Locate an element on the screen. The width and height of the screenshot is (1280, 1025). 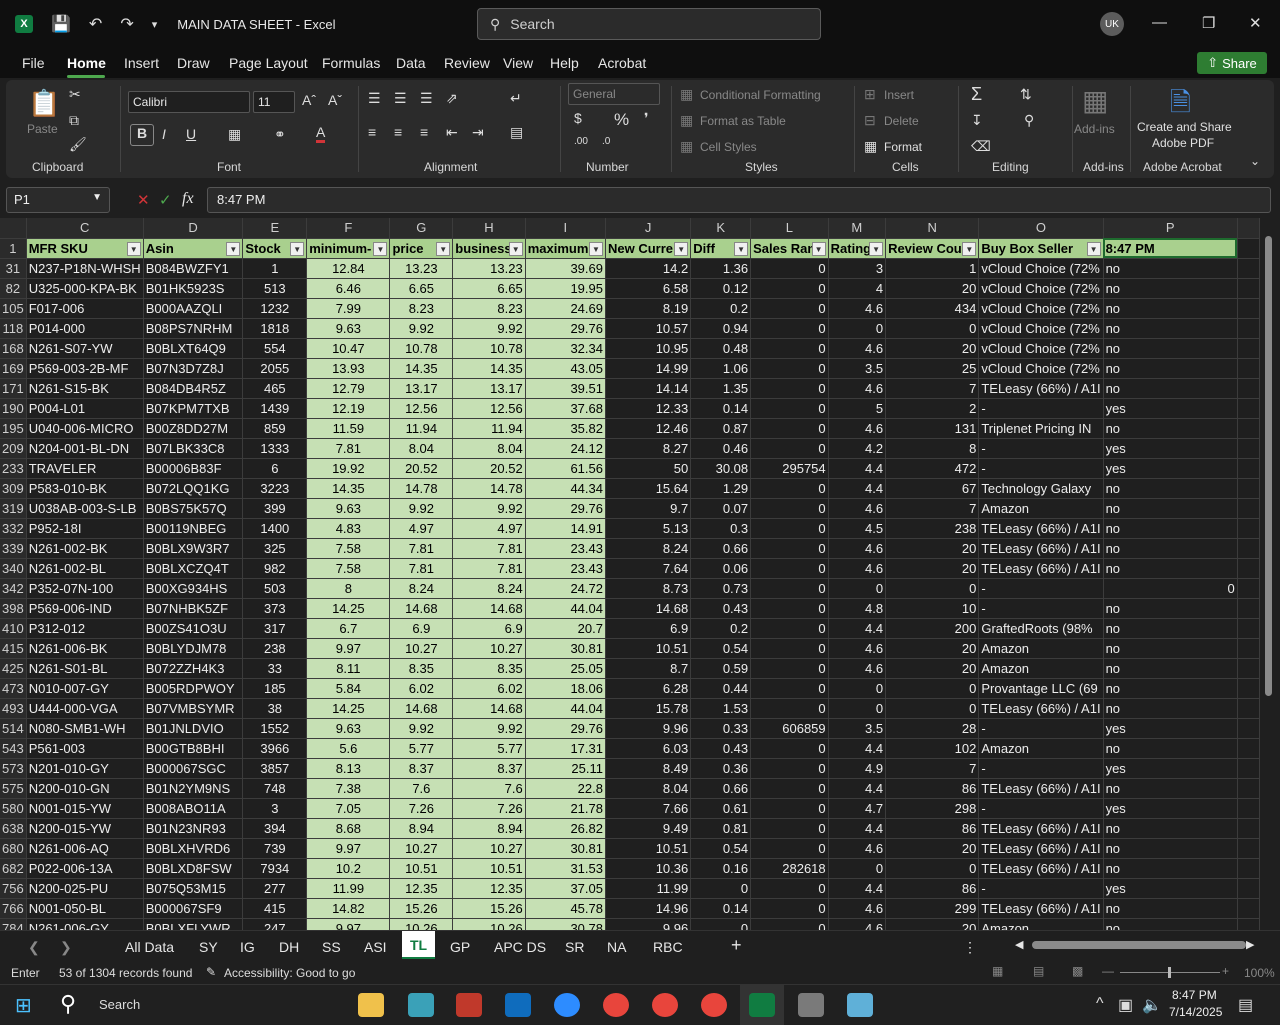
cell: 10.57 is located at coordinates (648, 328).